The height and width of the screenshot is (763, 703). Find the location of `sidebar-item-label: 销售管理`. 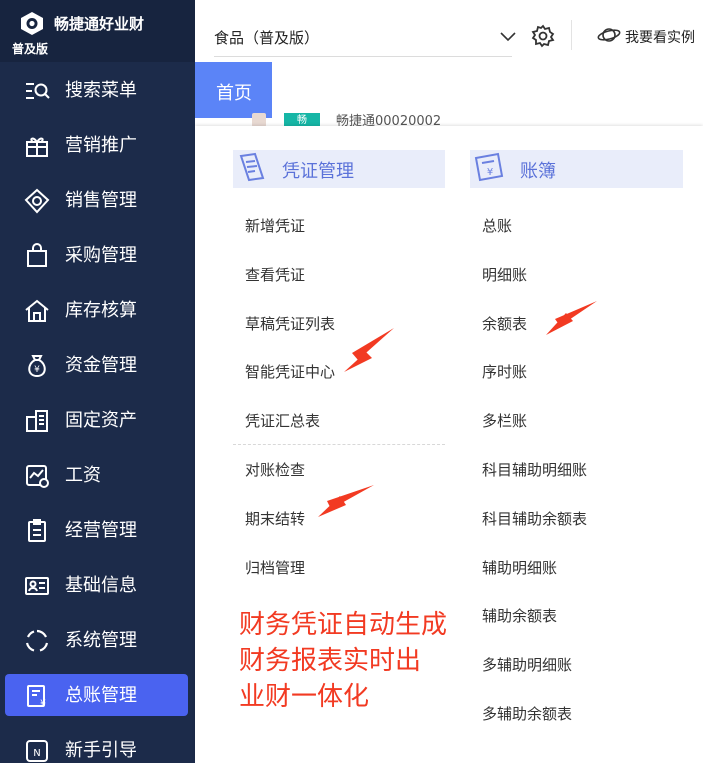

sidebar-item-label: 销售管理 is located at coordinates (101, 200).